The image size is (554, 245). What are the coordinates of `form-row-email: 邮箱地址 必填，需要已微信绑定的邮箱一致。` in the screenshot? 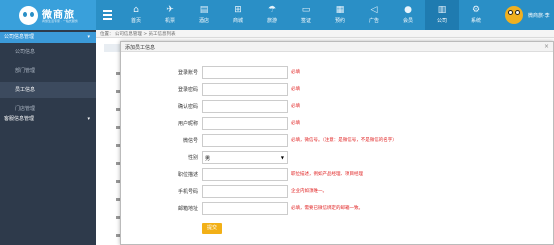 It's located at (337, 208).